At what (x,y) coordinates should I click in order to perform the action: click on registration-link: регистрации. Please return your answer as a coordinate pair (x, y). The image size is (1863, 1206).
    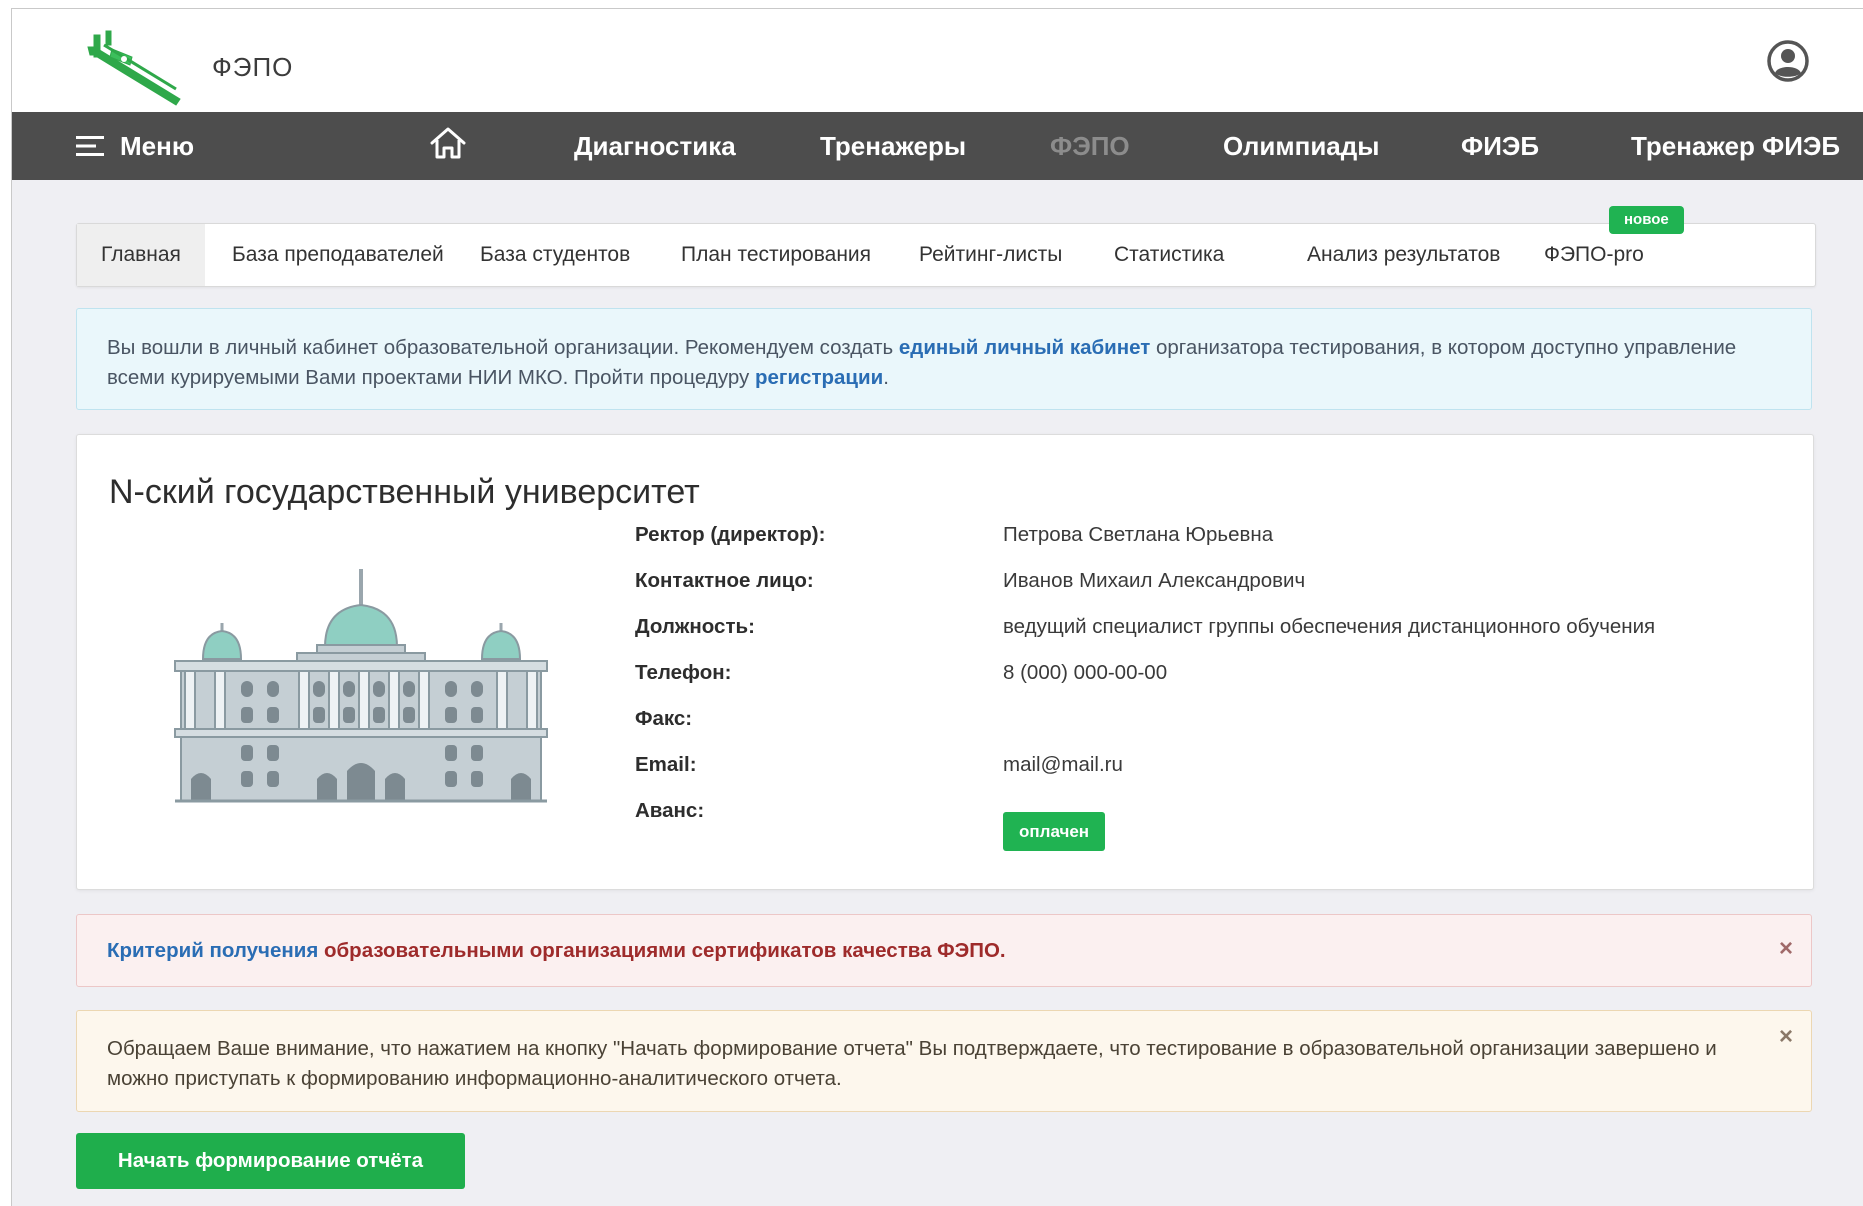
    Looking at the image, I should click on (819, 377).